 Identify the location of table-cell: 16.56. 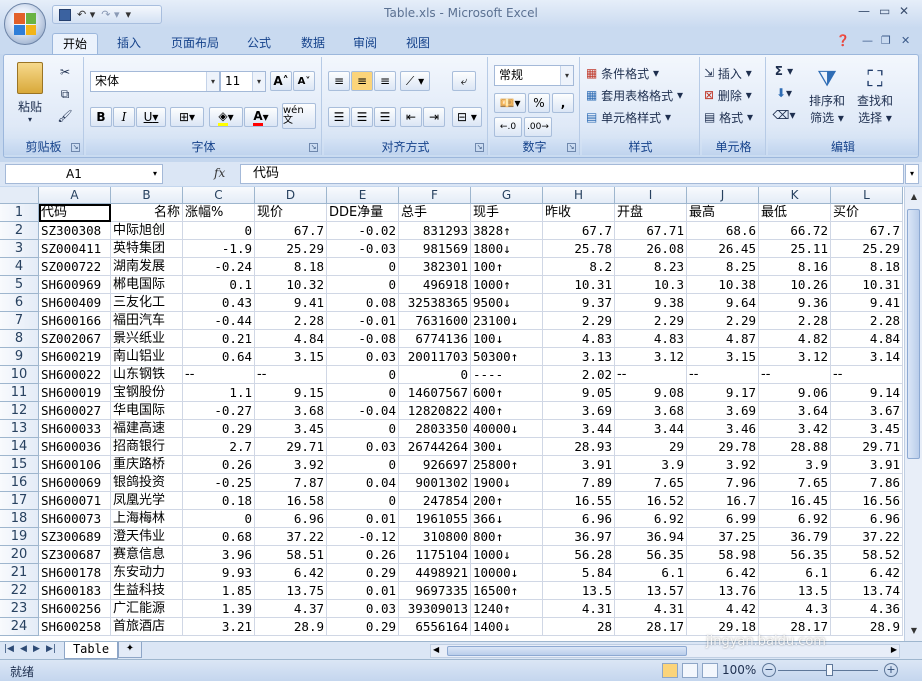
(867, 501).